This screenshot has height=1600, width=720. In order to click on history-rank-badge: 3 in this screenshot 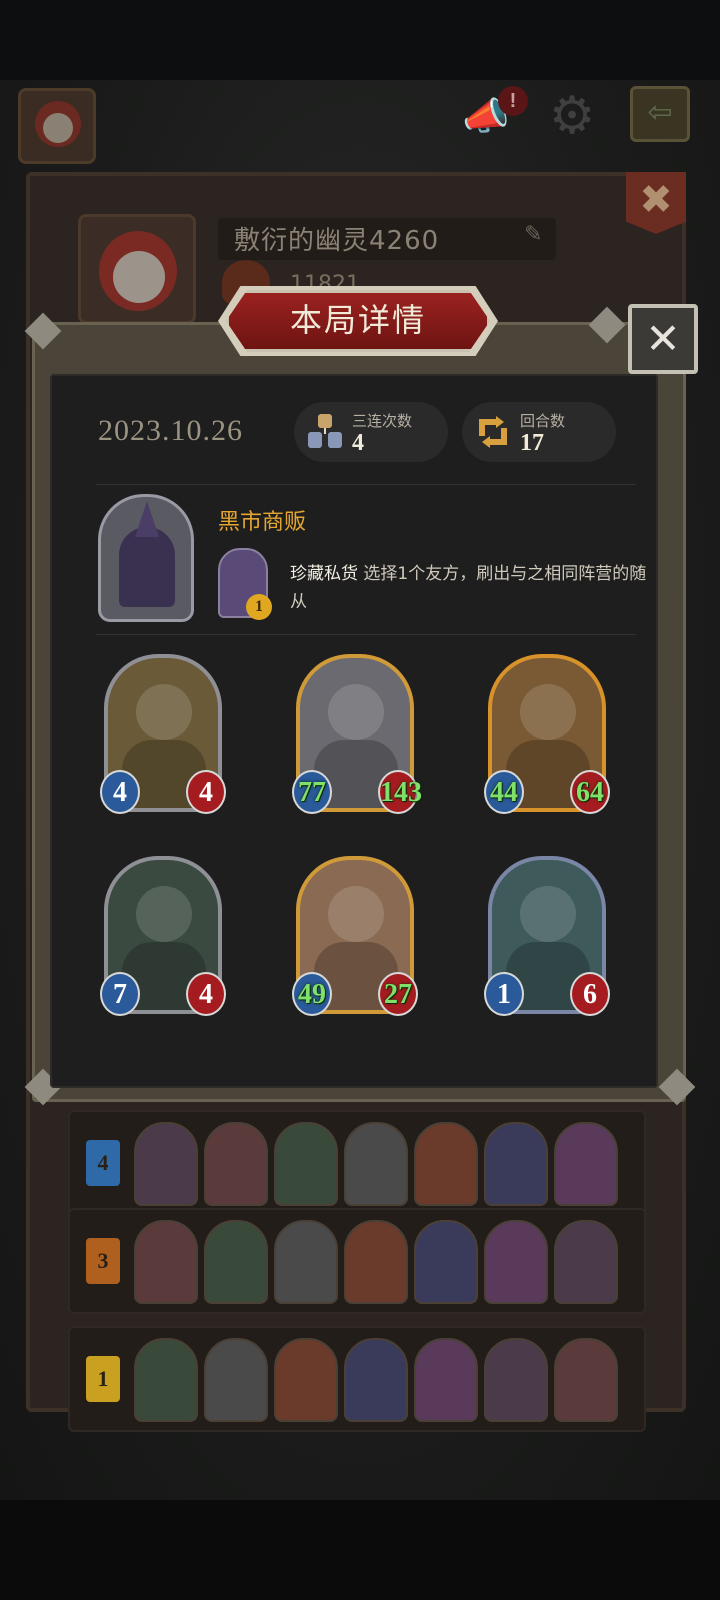, I will do `click(103, 1261)`.